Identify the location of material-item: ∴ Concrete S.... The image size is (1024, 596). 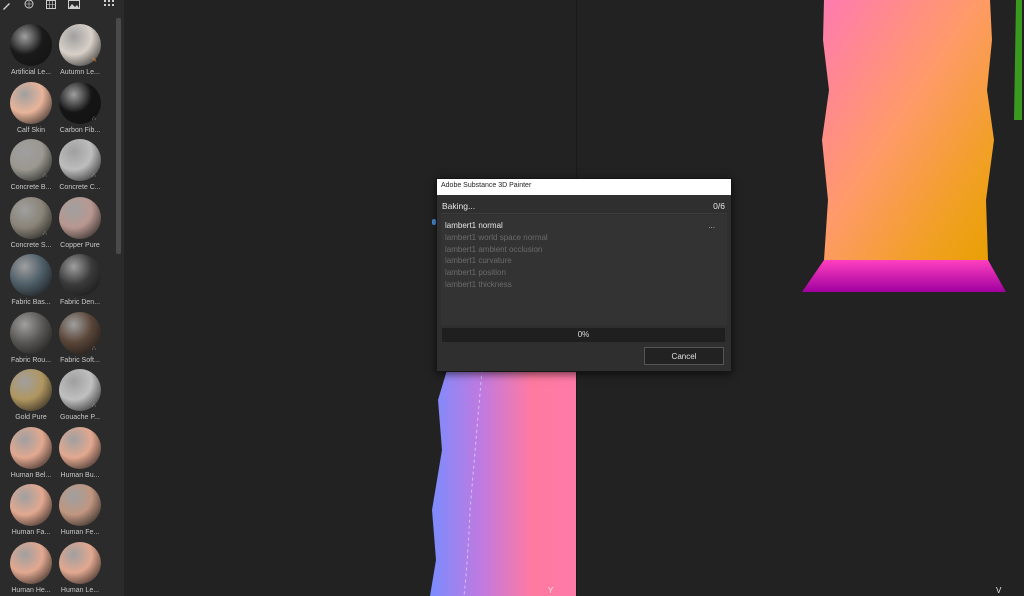
(31, 224).